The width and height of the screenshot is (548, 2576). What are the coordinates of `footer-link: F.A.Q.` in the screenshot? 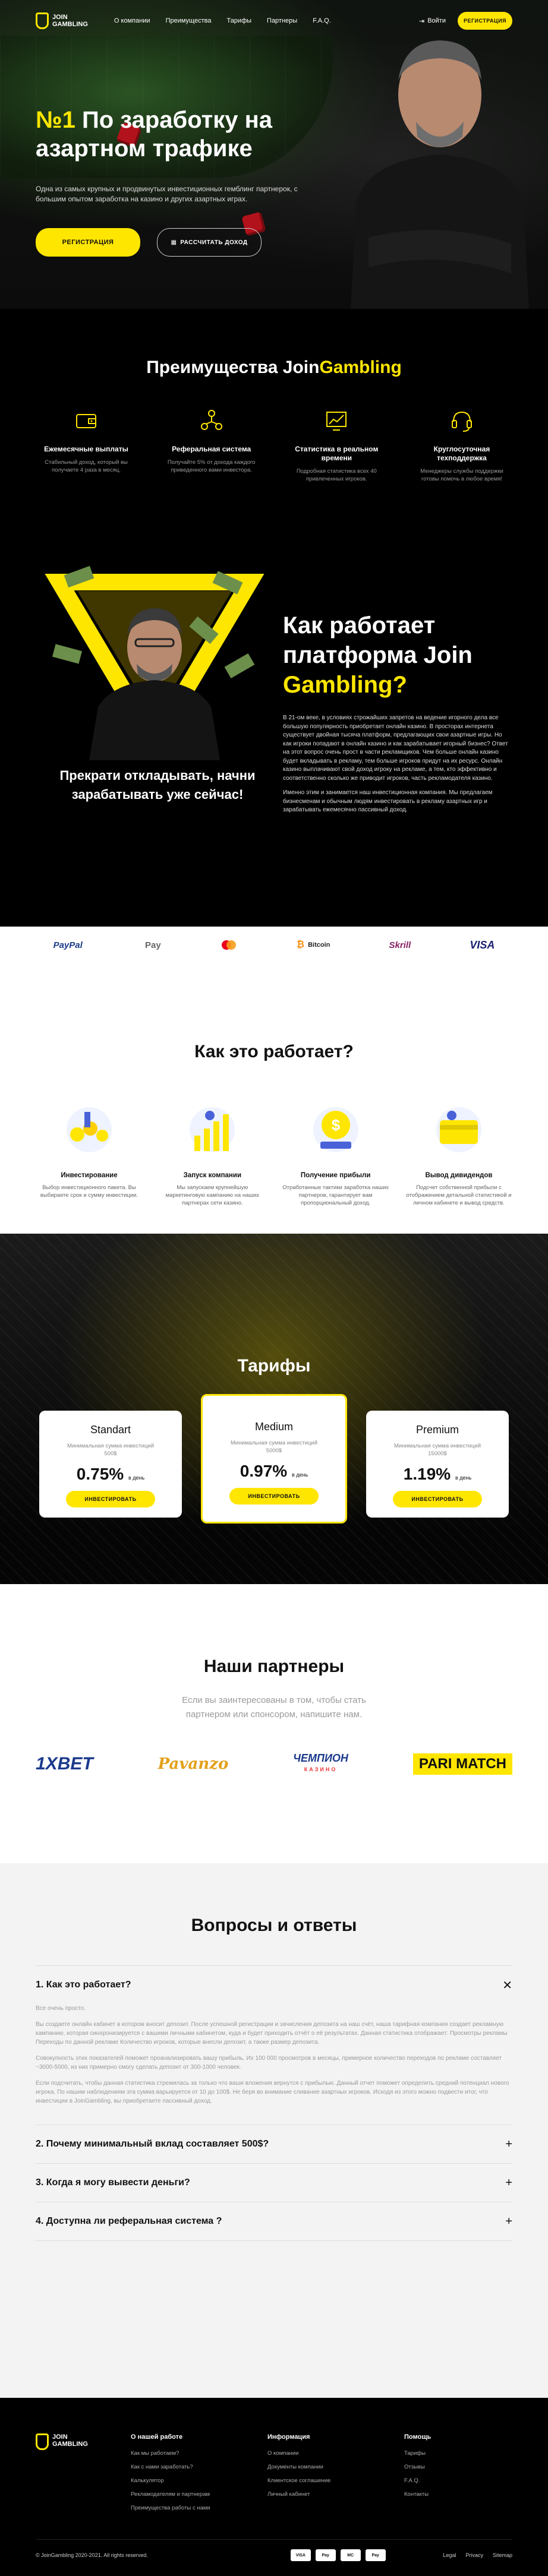 It's located at (454, 2480).